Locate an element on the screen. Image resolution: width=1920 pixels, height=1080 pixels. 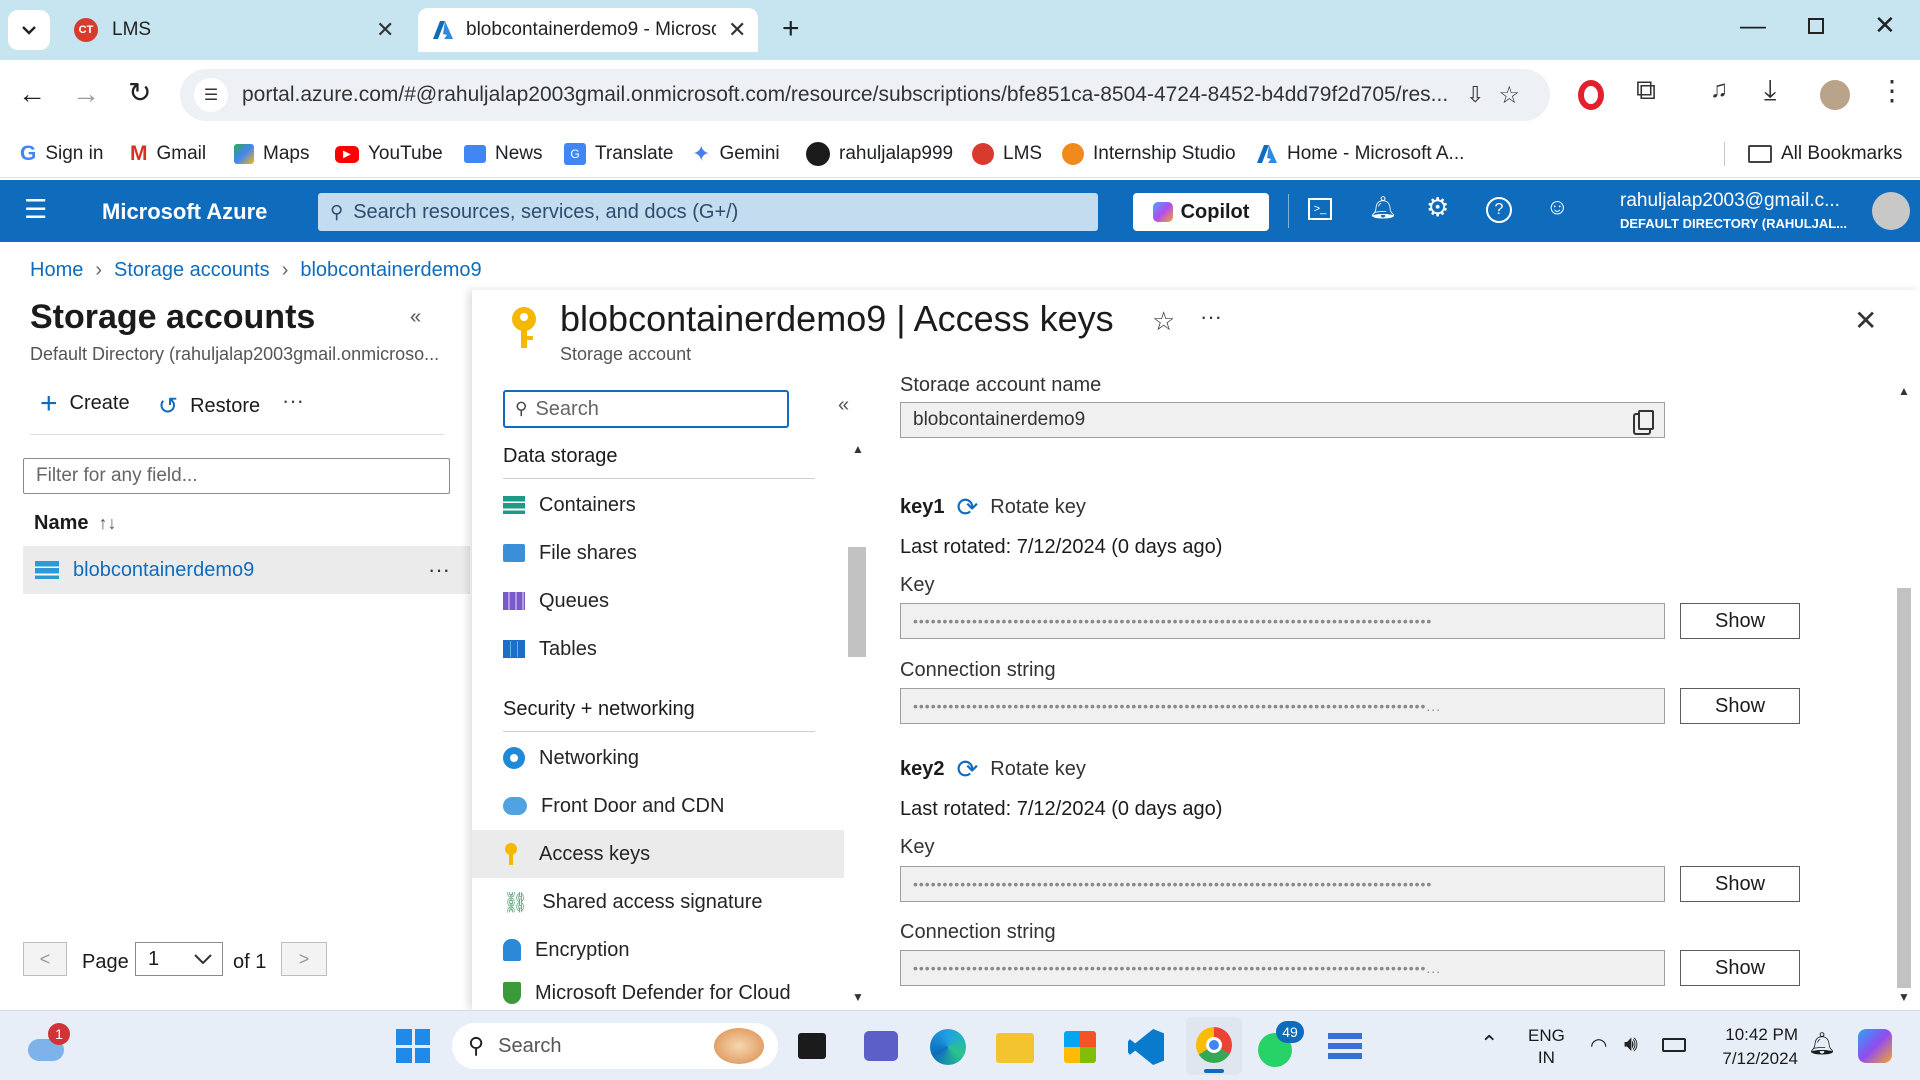
table-row: blobcontainerdemo9 ··· is located at coordinates (246, 570).